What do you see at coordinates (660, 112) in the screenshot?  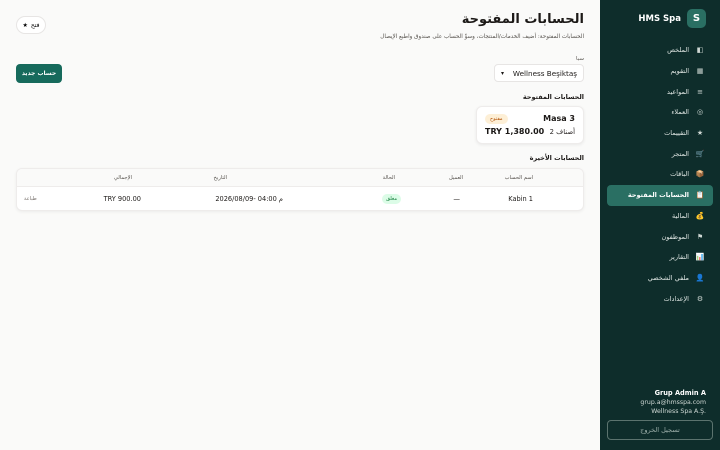 I see `sidebar-item-customers: العملاء ◎` at bounding box center [660, 112].